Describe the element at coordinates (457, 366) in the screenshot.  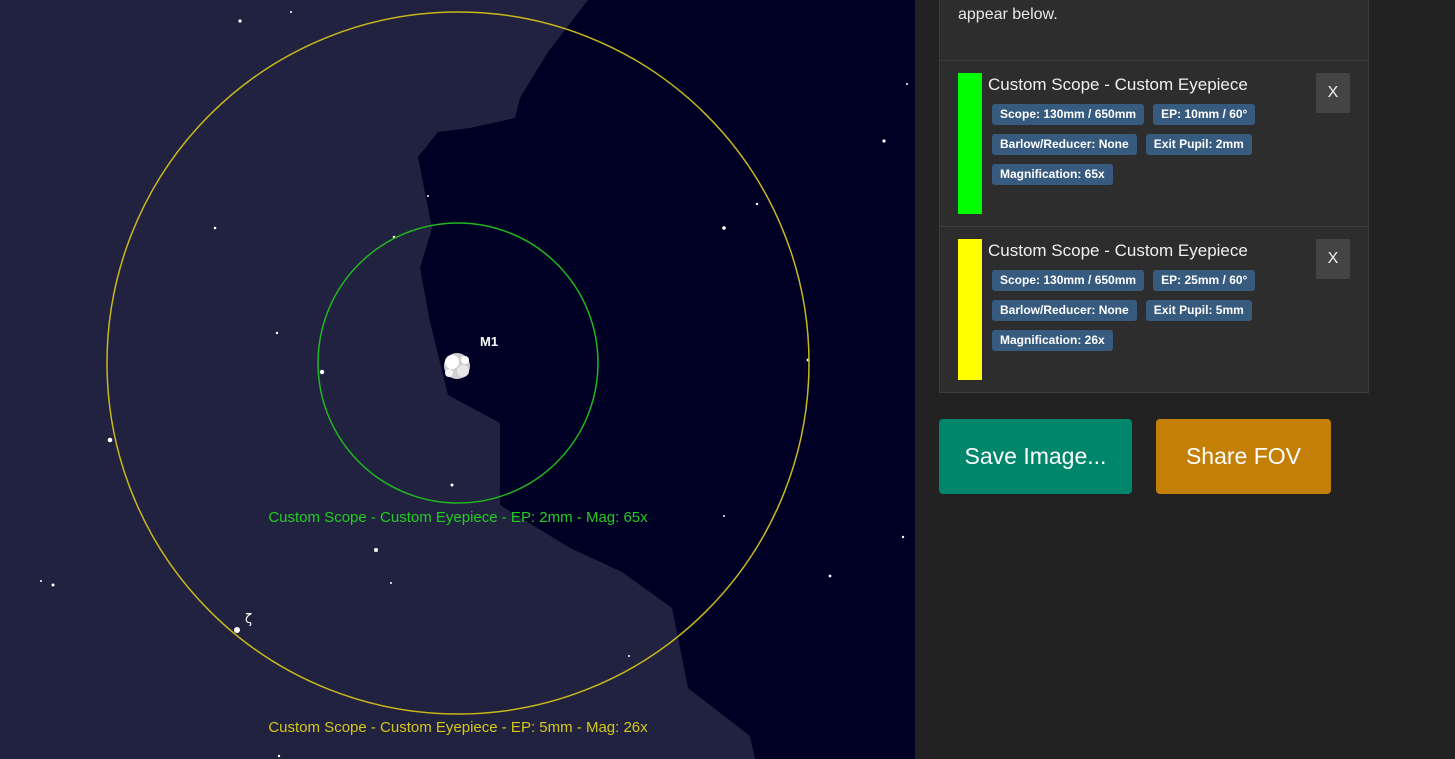
I see `m1-nebula` at that location.